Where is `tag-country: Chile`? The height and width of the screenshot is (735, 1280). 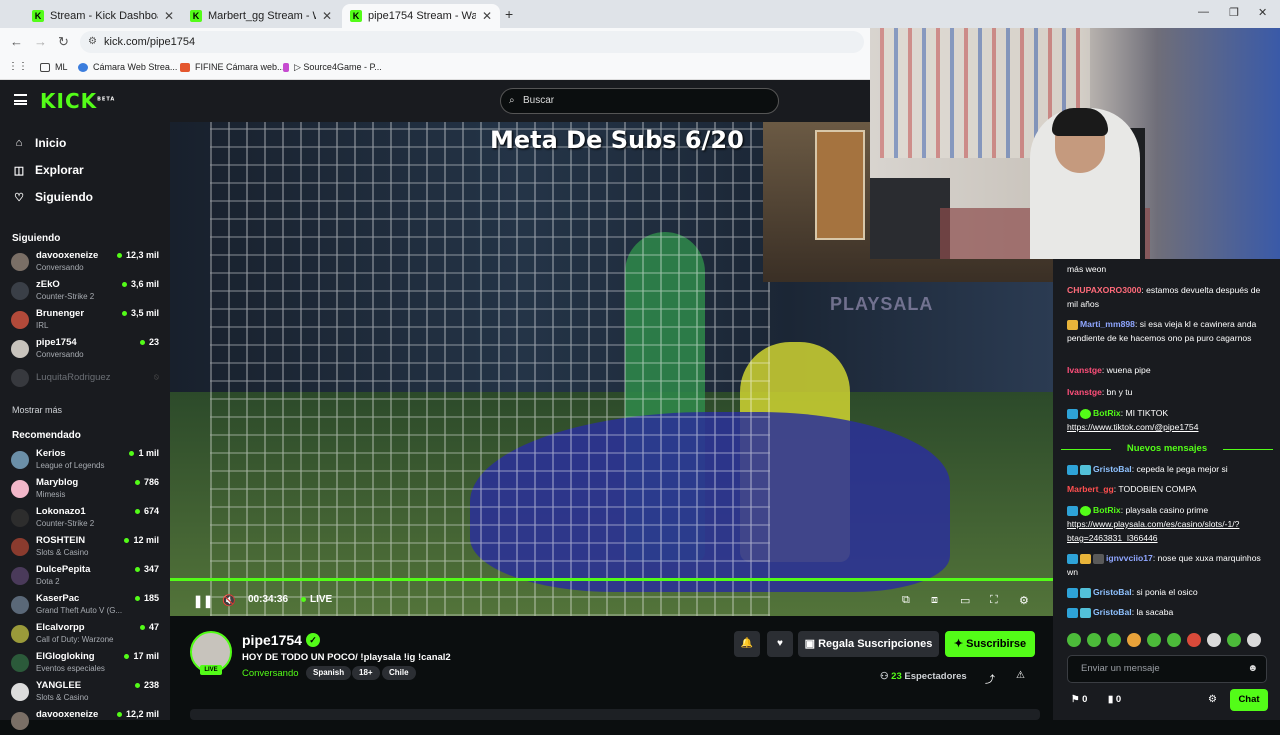 tag-country: Chile is located at coordinates (399, 673).